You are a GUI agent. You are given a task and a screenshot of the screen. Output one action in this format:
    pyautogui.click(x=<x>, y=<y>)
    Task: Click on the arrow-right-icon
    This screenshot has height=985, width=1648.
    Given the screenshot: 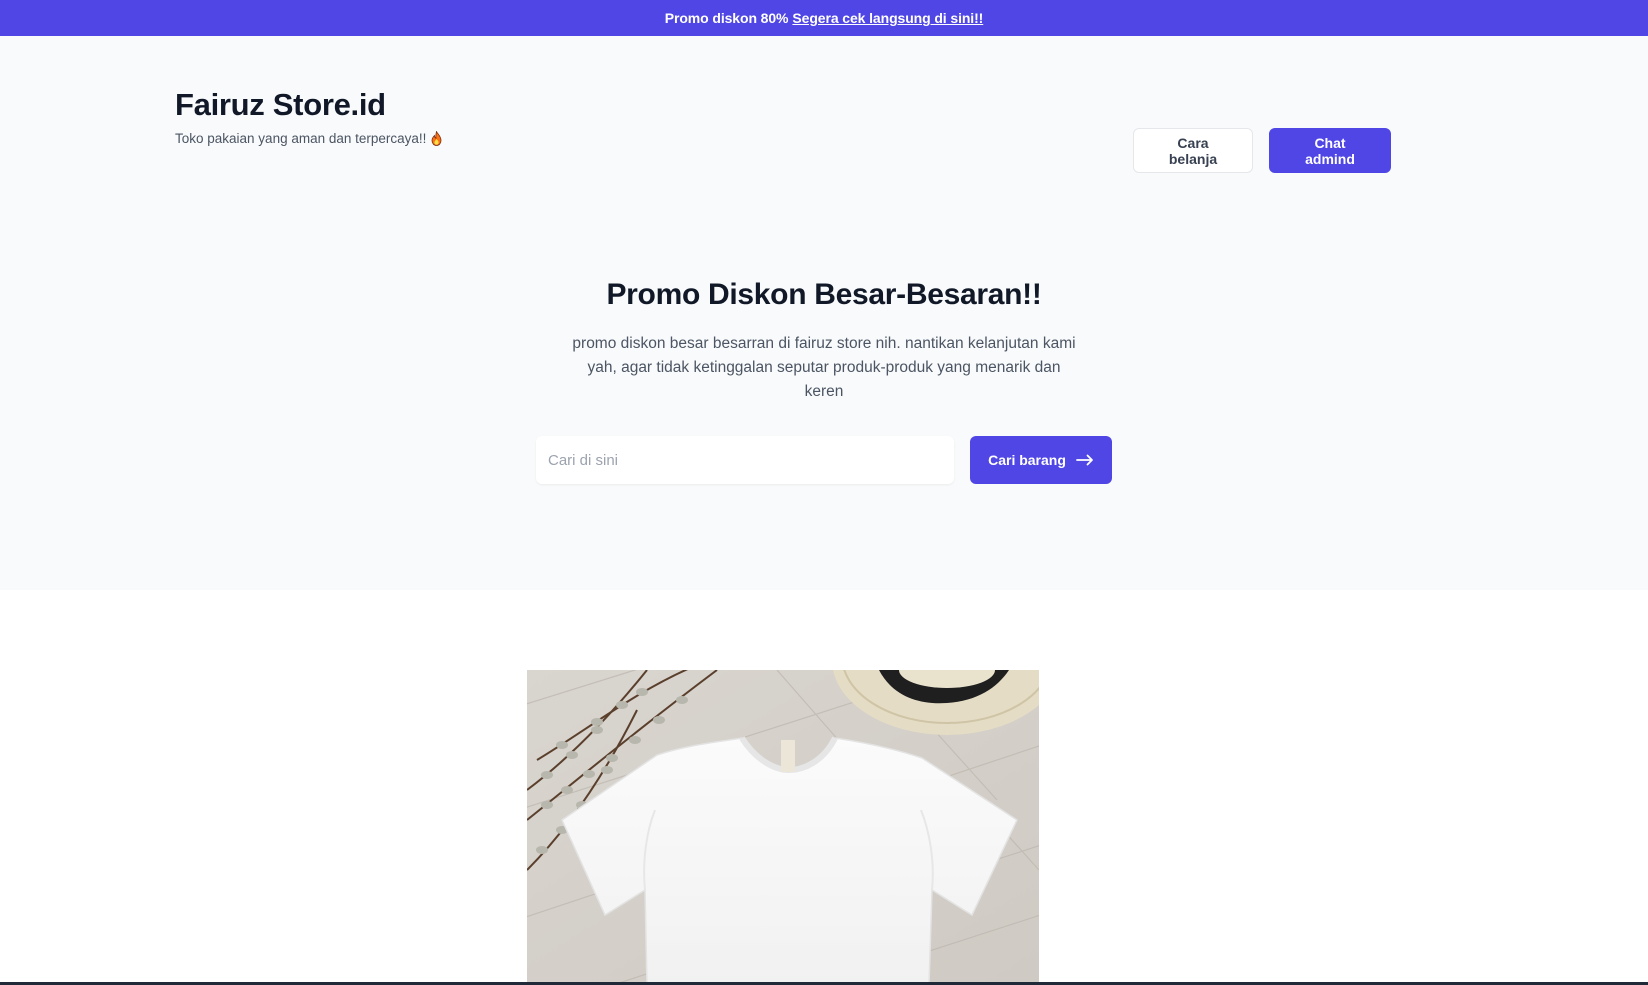 What is the action you would take?
    pyautogui.click(x=1085, y=460)
    